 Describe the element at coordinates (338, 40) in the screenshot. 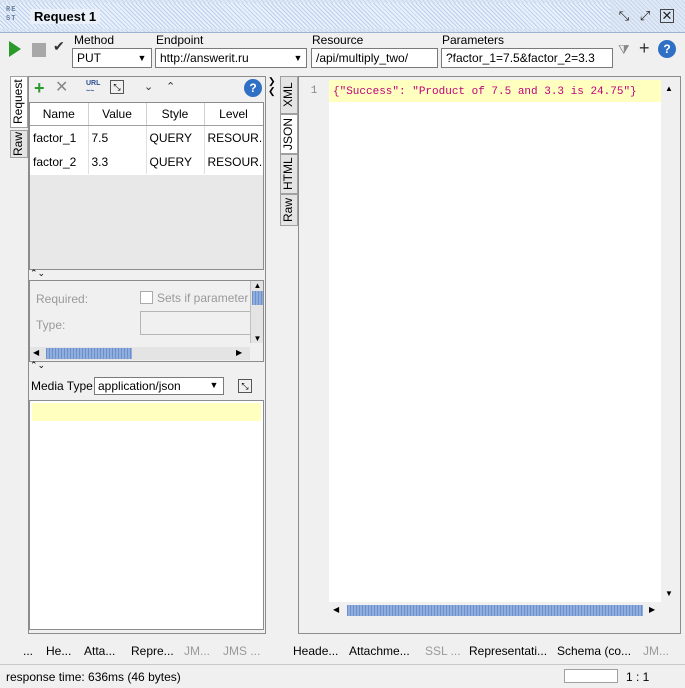

I see `resource-label: Resource` at that location.